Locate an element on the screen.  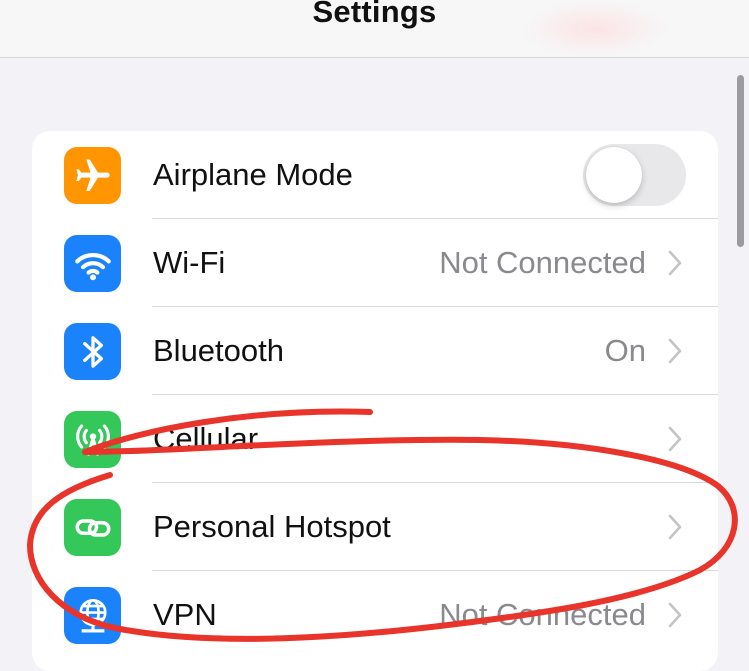
row-value: On is located at coordinates (625, 350).